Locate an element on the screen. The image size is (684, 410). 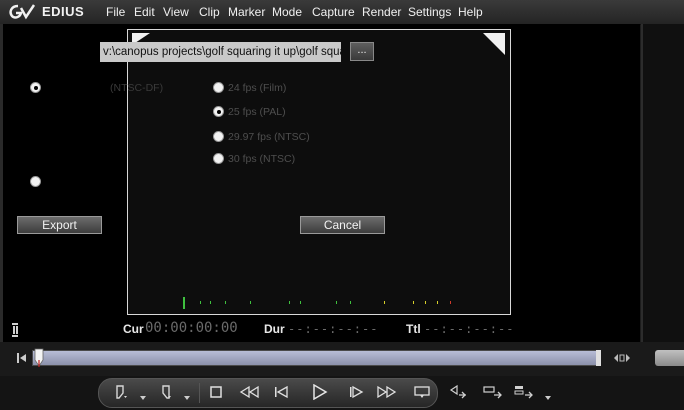
scrub-bar-end is located at coordinates (598, 358).